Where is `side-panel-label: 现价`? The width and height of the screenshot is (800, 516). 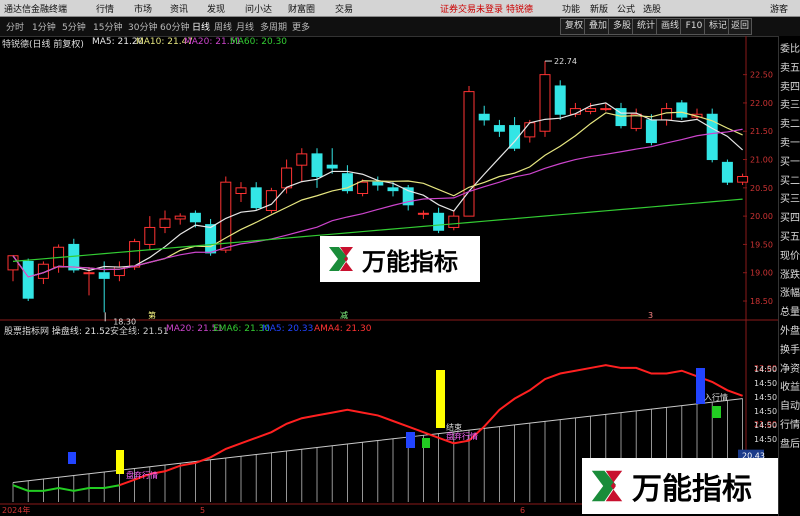
side-panel-label: 现价 is located at coordinates (790, 256).